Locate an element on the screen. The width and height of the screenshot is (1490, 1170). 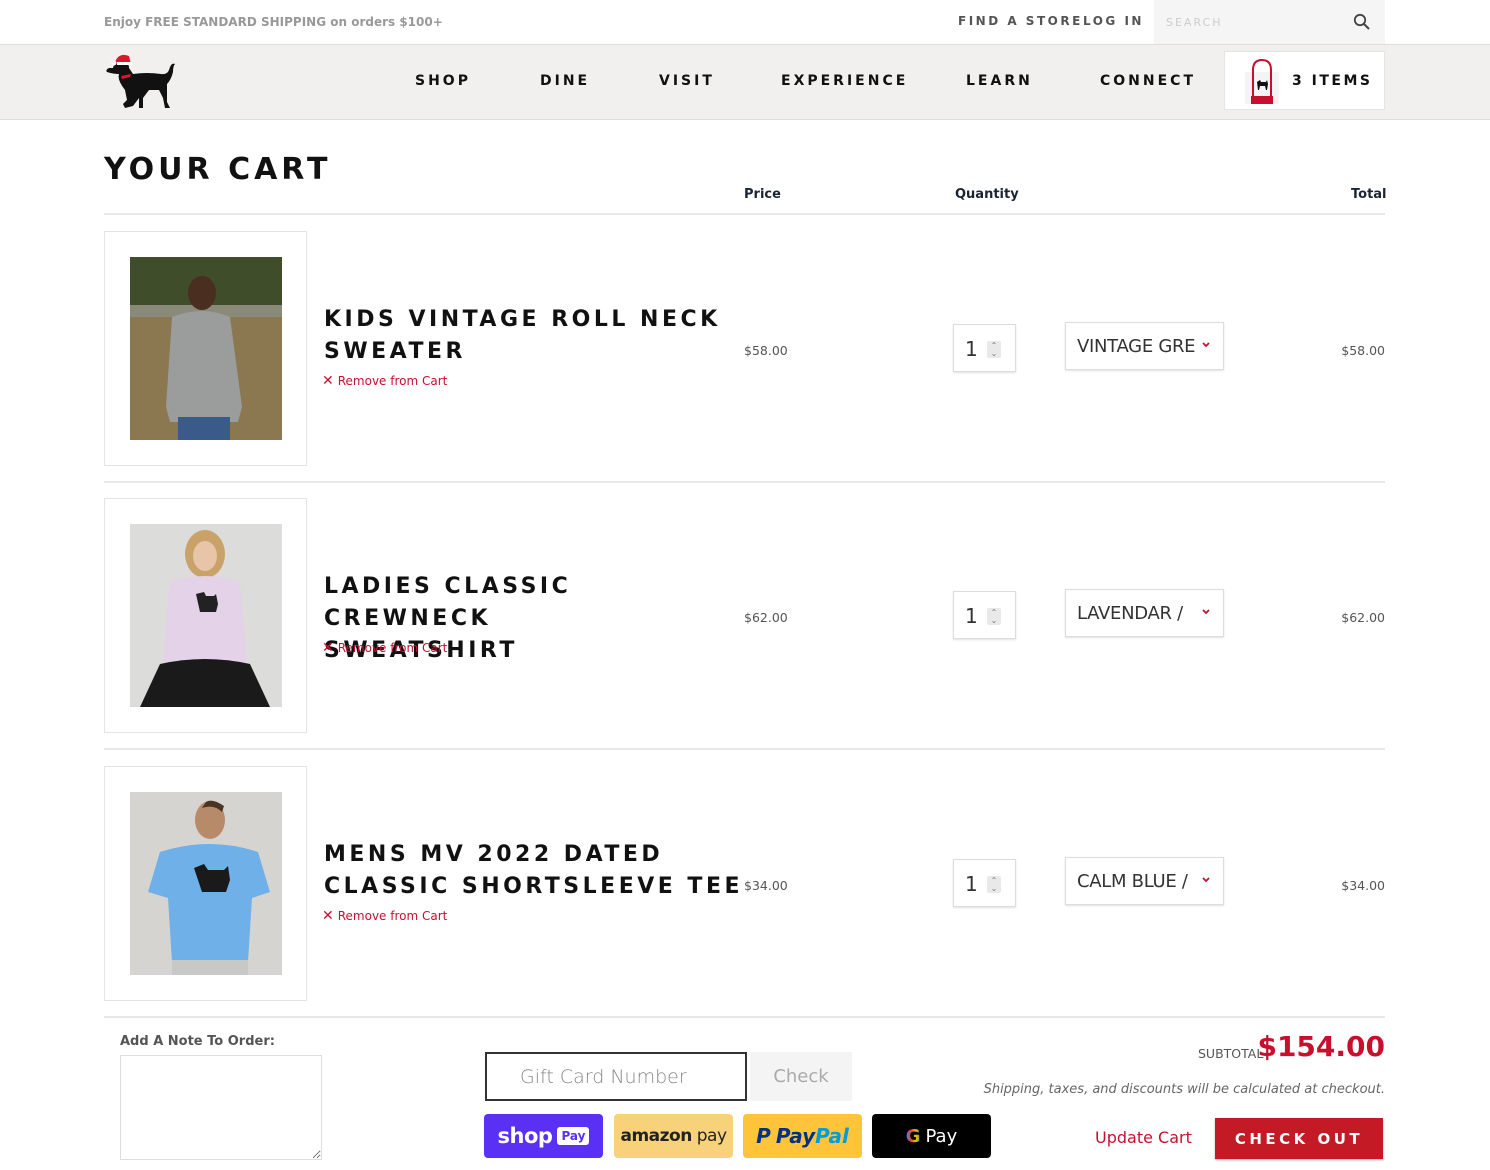
find-a-store-link: FIND A STORE is located at coordinates (1020, 21).